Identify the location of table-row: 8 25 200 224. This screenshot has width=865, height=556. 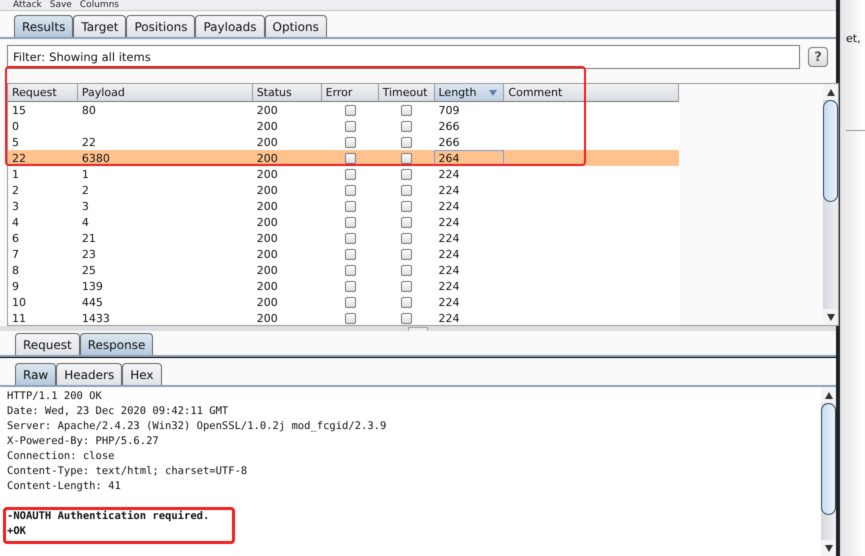
(344, 270).